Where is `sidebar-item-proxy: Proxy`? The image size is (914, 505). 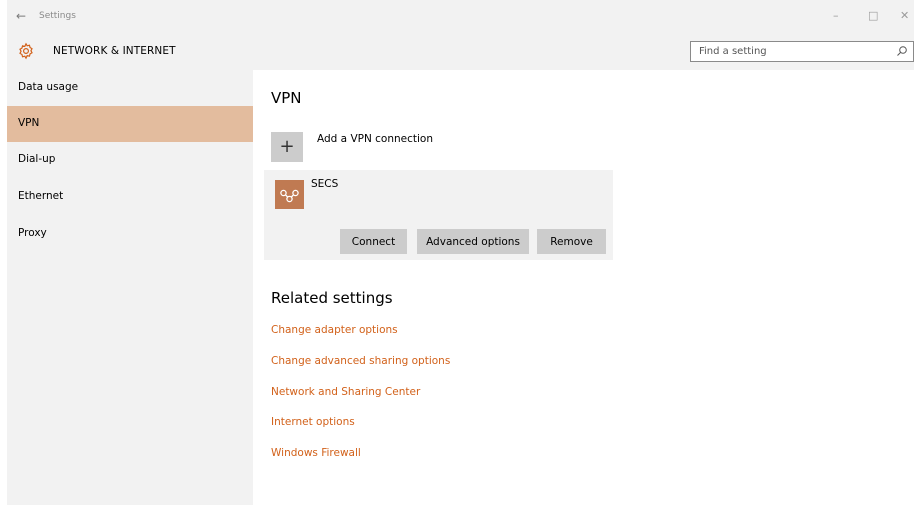
sidebar-item-proxy: Proxy is located at coordinates (130, 234).